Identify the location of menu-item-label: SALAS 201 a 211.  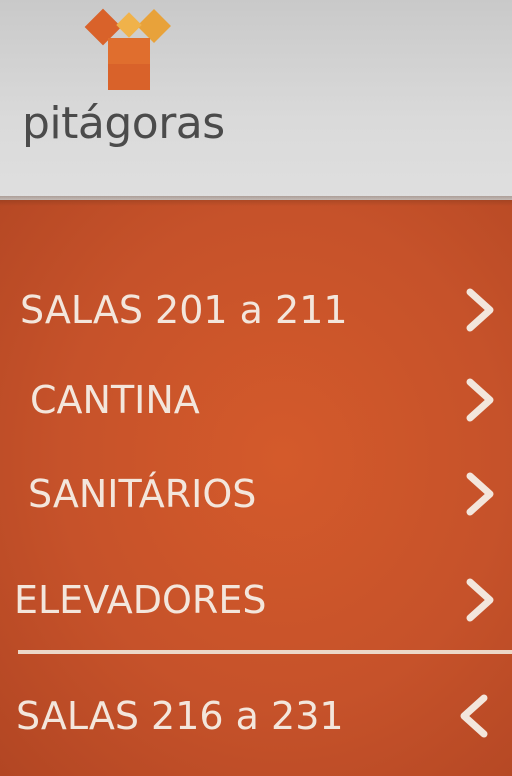
(184, 310).